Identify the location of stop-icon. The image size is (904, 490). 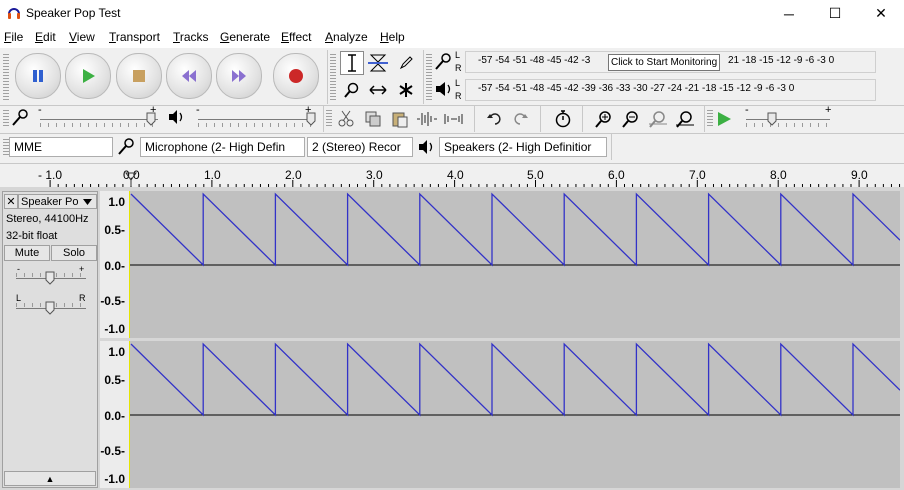
(139, 76).